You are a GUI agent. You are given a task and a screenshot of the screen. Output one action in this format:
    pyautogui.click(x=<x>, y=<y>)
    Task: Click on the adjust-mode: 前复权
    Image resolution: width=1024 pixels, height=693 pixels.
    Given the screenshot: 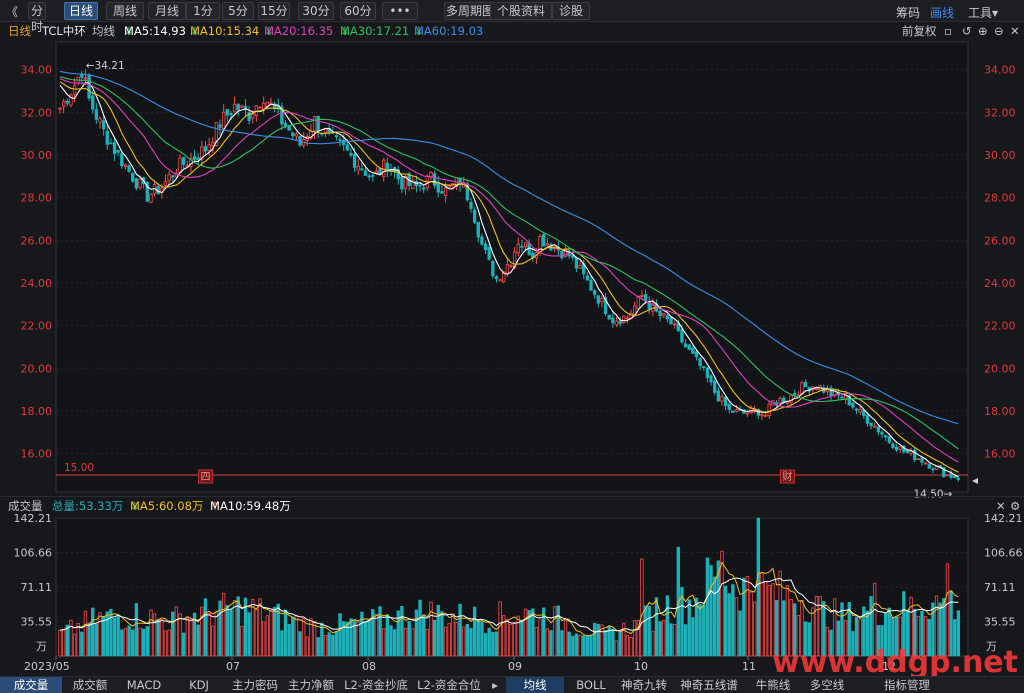 What is the action you would take?
    pyautogui.click(x=919, y=31)
    